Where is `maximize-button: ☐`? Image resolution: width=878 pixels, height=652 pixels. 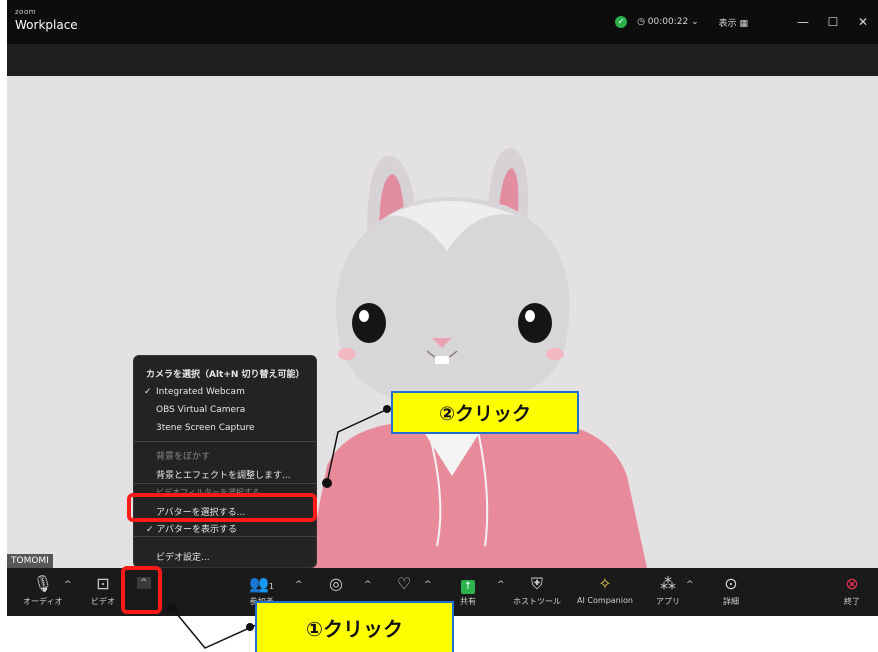
maximize-button: ☐ is located at coordinates (833, 22).